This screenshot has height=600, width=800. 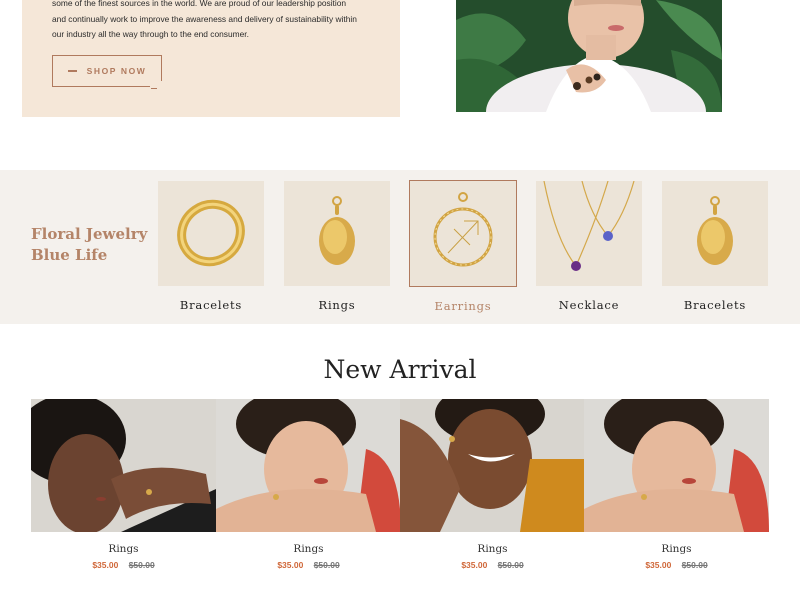 I want to click on gold-band-ring-icon, so click(x=211, y=233).